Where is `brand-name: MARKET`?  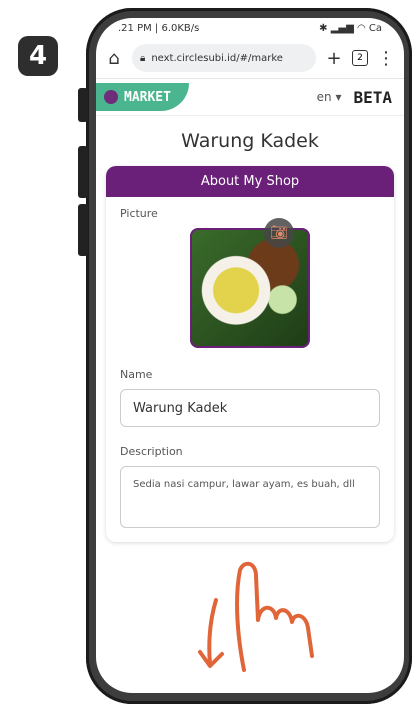
brand-name: MARKET is located at coordinates (147, 97).